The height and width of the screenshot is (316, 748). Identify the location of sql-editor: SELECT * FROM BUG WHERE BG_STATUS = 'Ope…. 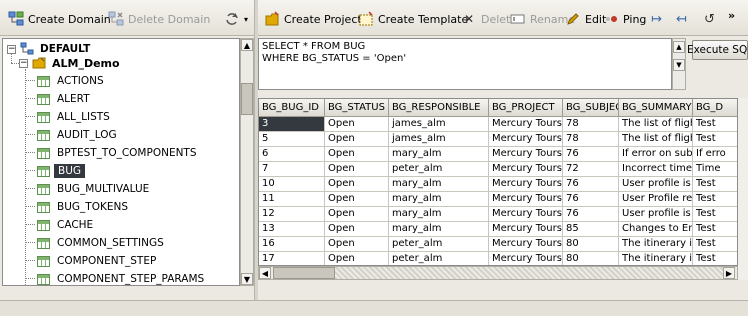
(465, 64).